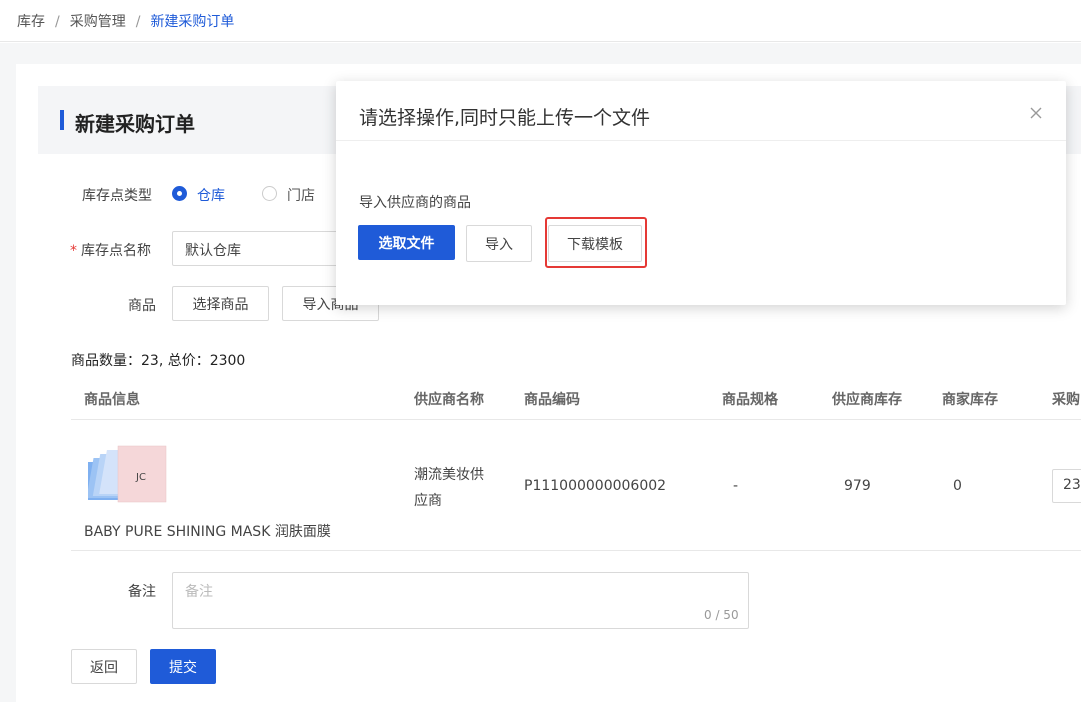 The width and height of the screenshot is (1081, 702). Describe the element at coordinates (62, 120) in the screenshot. I see `title-accent-bar` at that location.